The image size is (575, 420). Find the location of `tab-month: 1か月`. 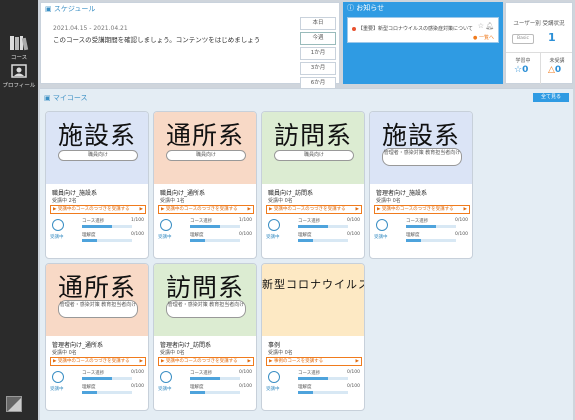

tab-month: 1か月 is located at coordinates (318, 53).